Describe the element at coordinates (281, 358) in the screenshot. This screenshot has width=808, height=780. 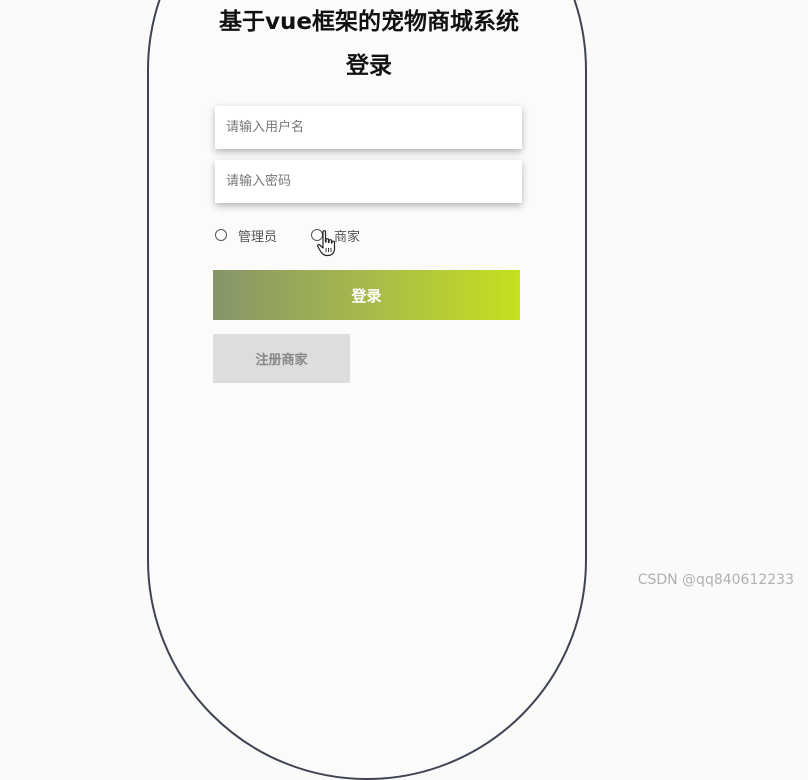
I see `register-merchant-button: 注册商家` at that location.